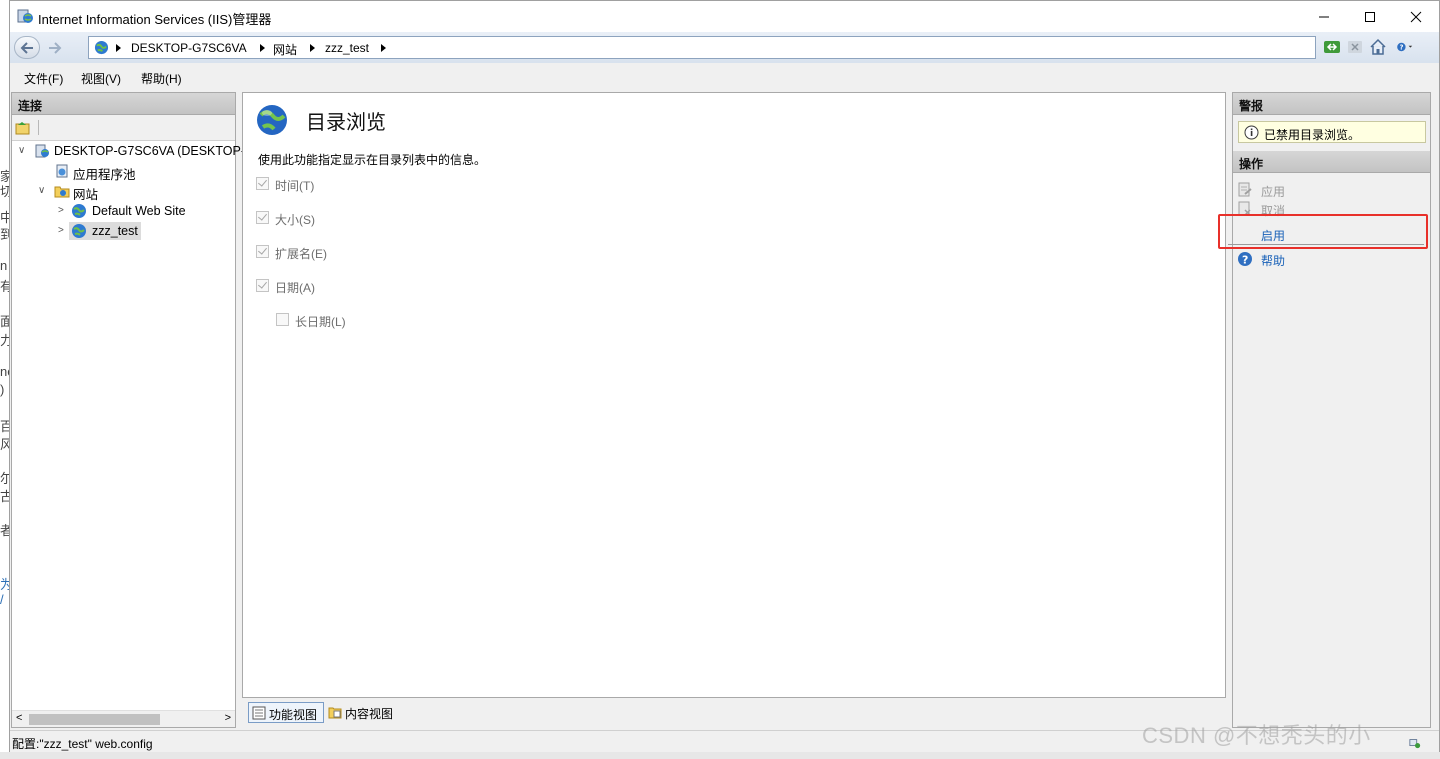  Describe the element at coordinates (124, 191) in the screenshot. I see `tree-node-sites: ∨ 网站` at that location.